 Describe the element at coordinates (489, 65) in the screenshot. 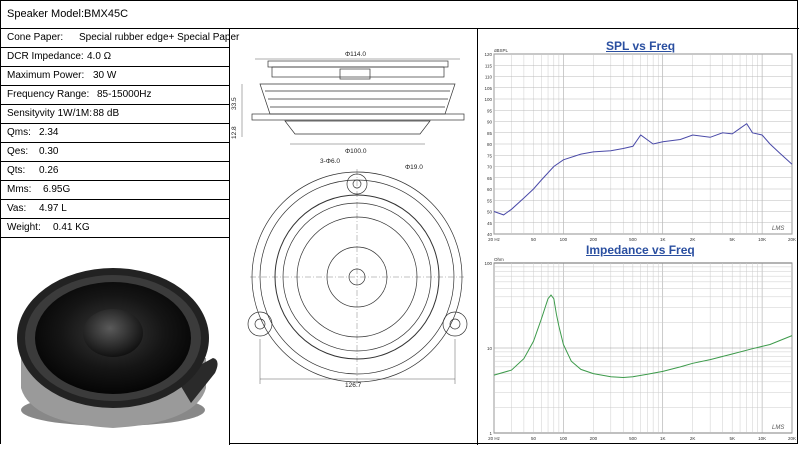

I see `y-tick-label: 115` at that location.